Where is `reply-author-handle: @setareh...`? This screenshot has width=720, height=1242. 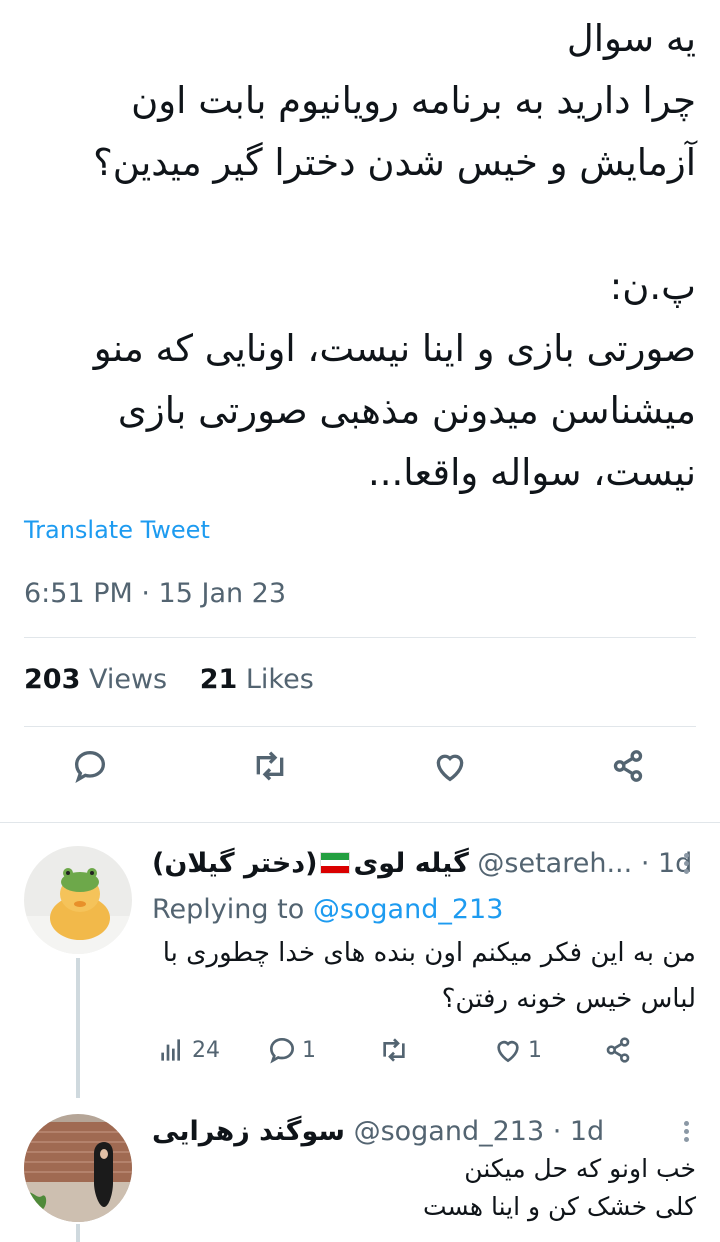
reply-author-handle: @setareh... is located at coordinates (554, 863).